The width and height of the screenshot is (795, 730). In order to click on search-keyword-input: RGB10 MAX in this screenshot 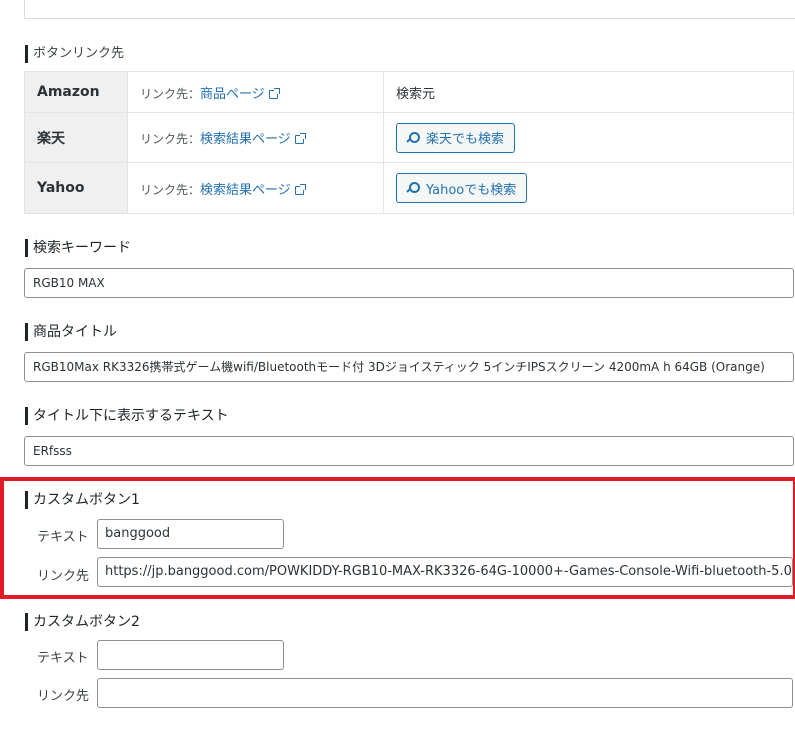, I will do `click(409, 283)`.